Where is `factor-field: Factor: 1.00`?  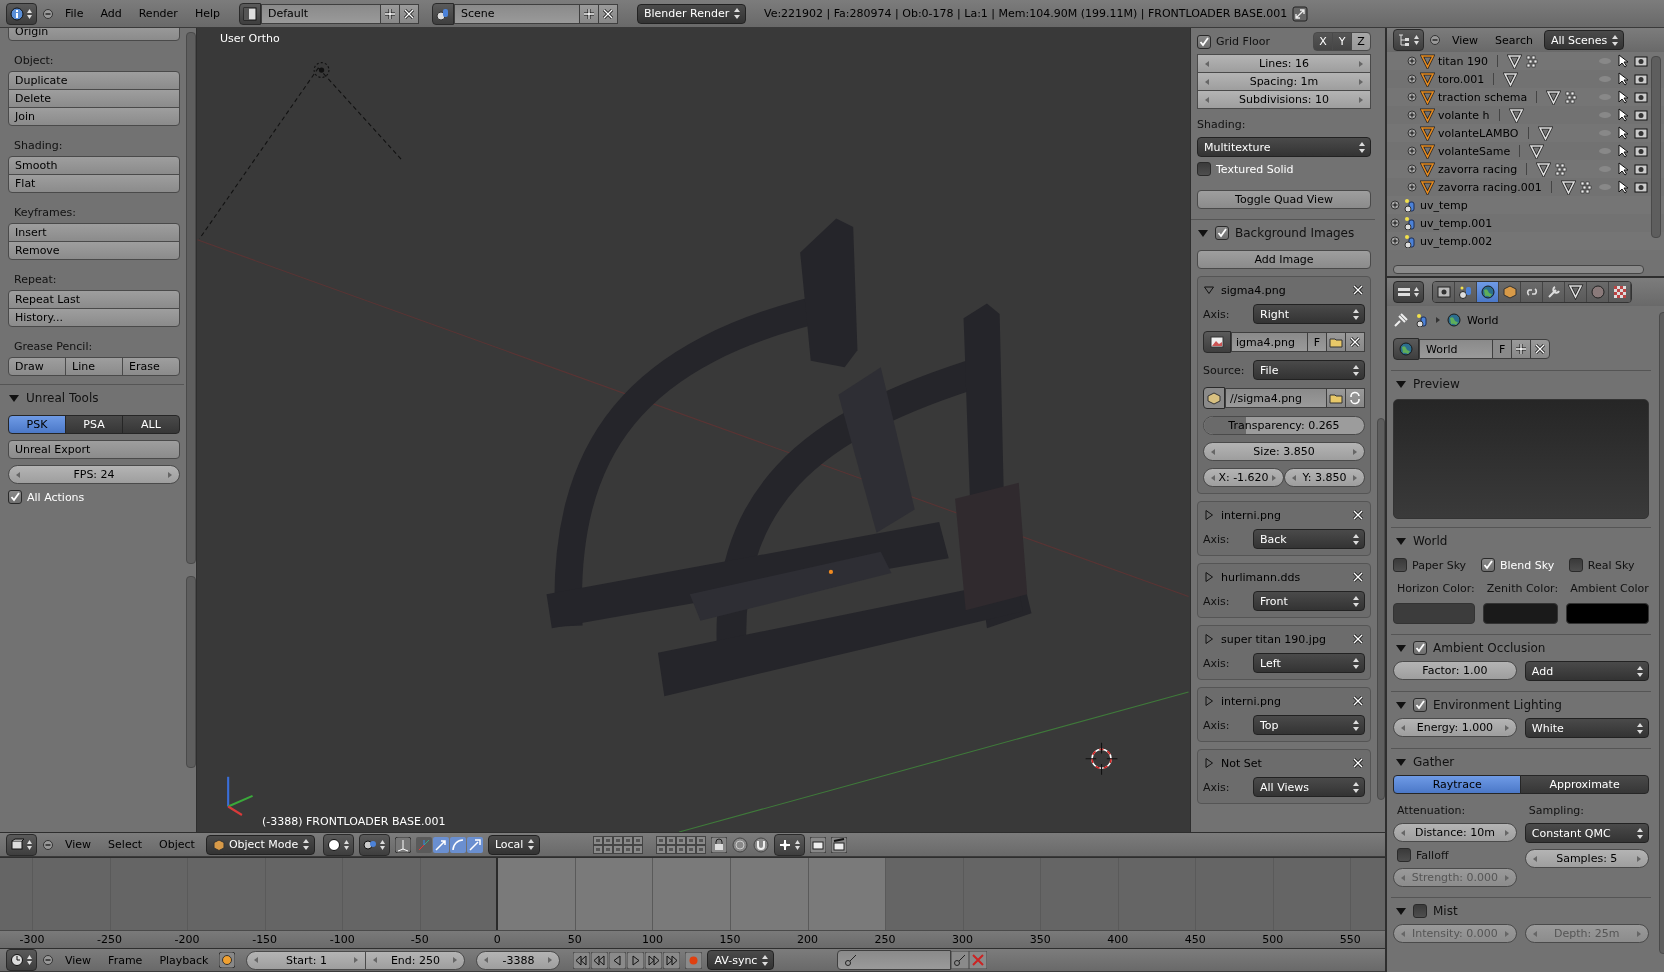 factor-field: Factor: 1.00 is located at coordinates (1455, 670).